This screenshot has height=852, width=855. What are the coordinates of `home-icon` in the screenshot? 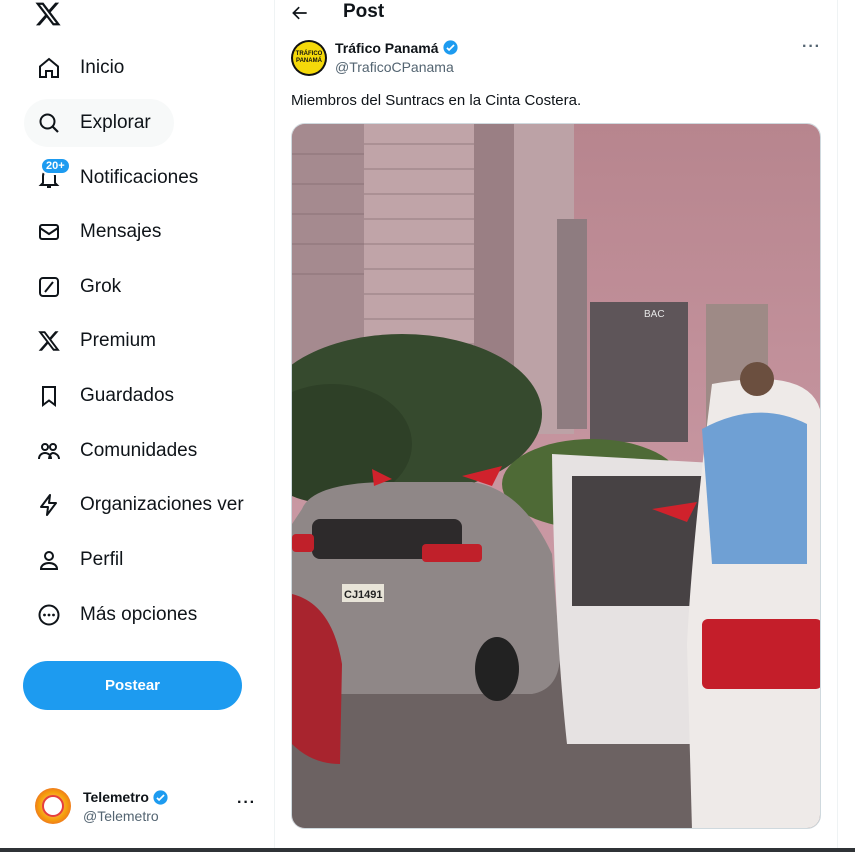 It's located at (49, 68).